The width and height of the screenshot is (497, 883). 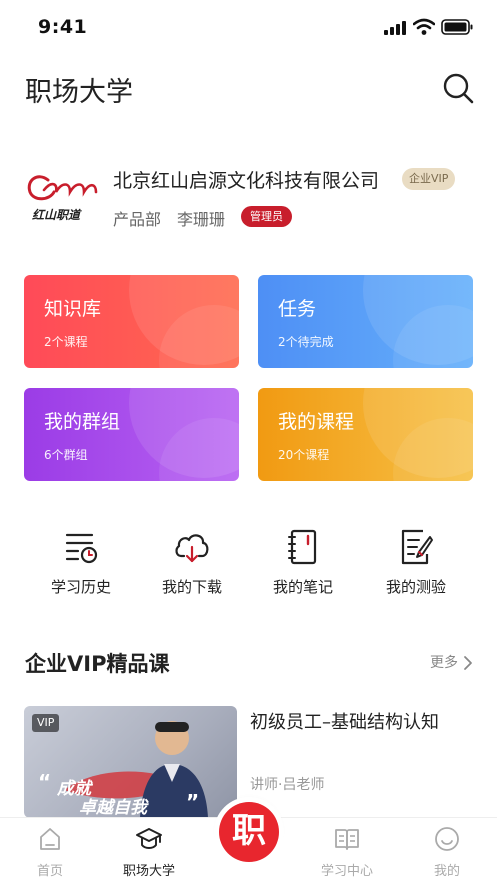 What do you see at coordinates (347, 853) in the screenshot?
I see `tab-learning-center: 学习中心` at bounding box center [347, 853].